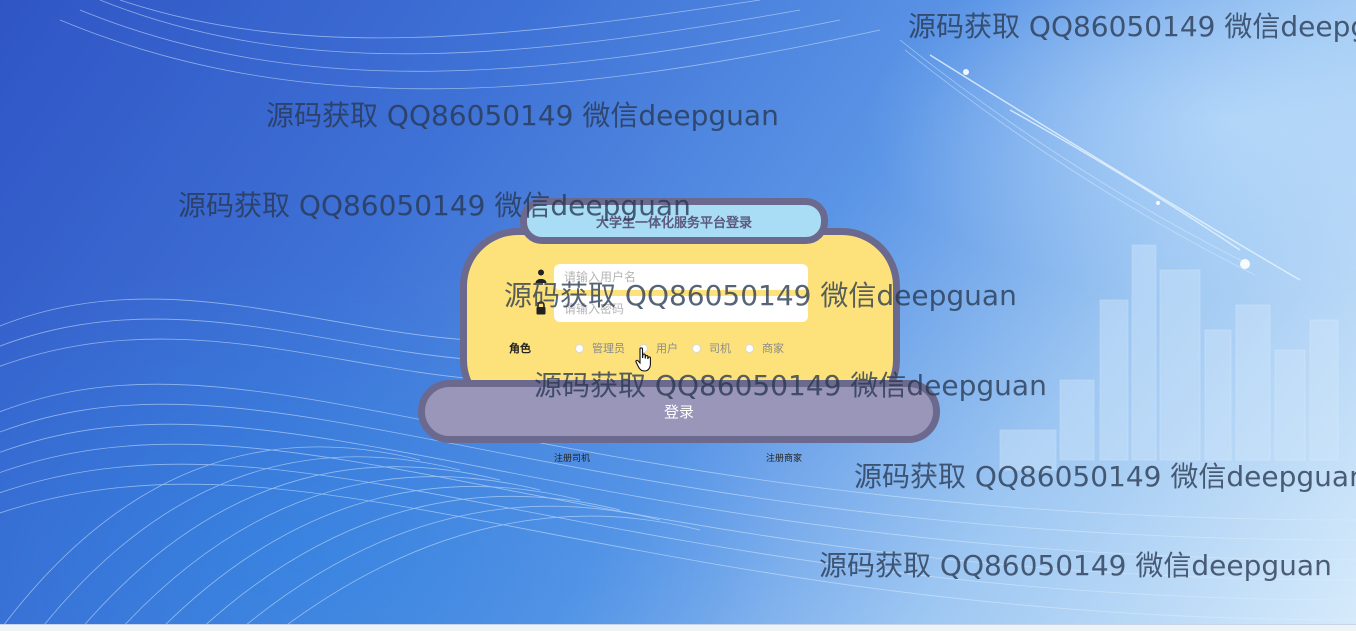 This screenshot has height=631, width=1356. What do you see at coordinates (679, 411) in the screenshot?
I see `login-button: 登录` at bounding box center [679, 411].